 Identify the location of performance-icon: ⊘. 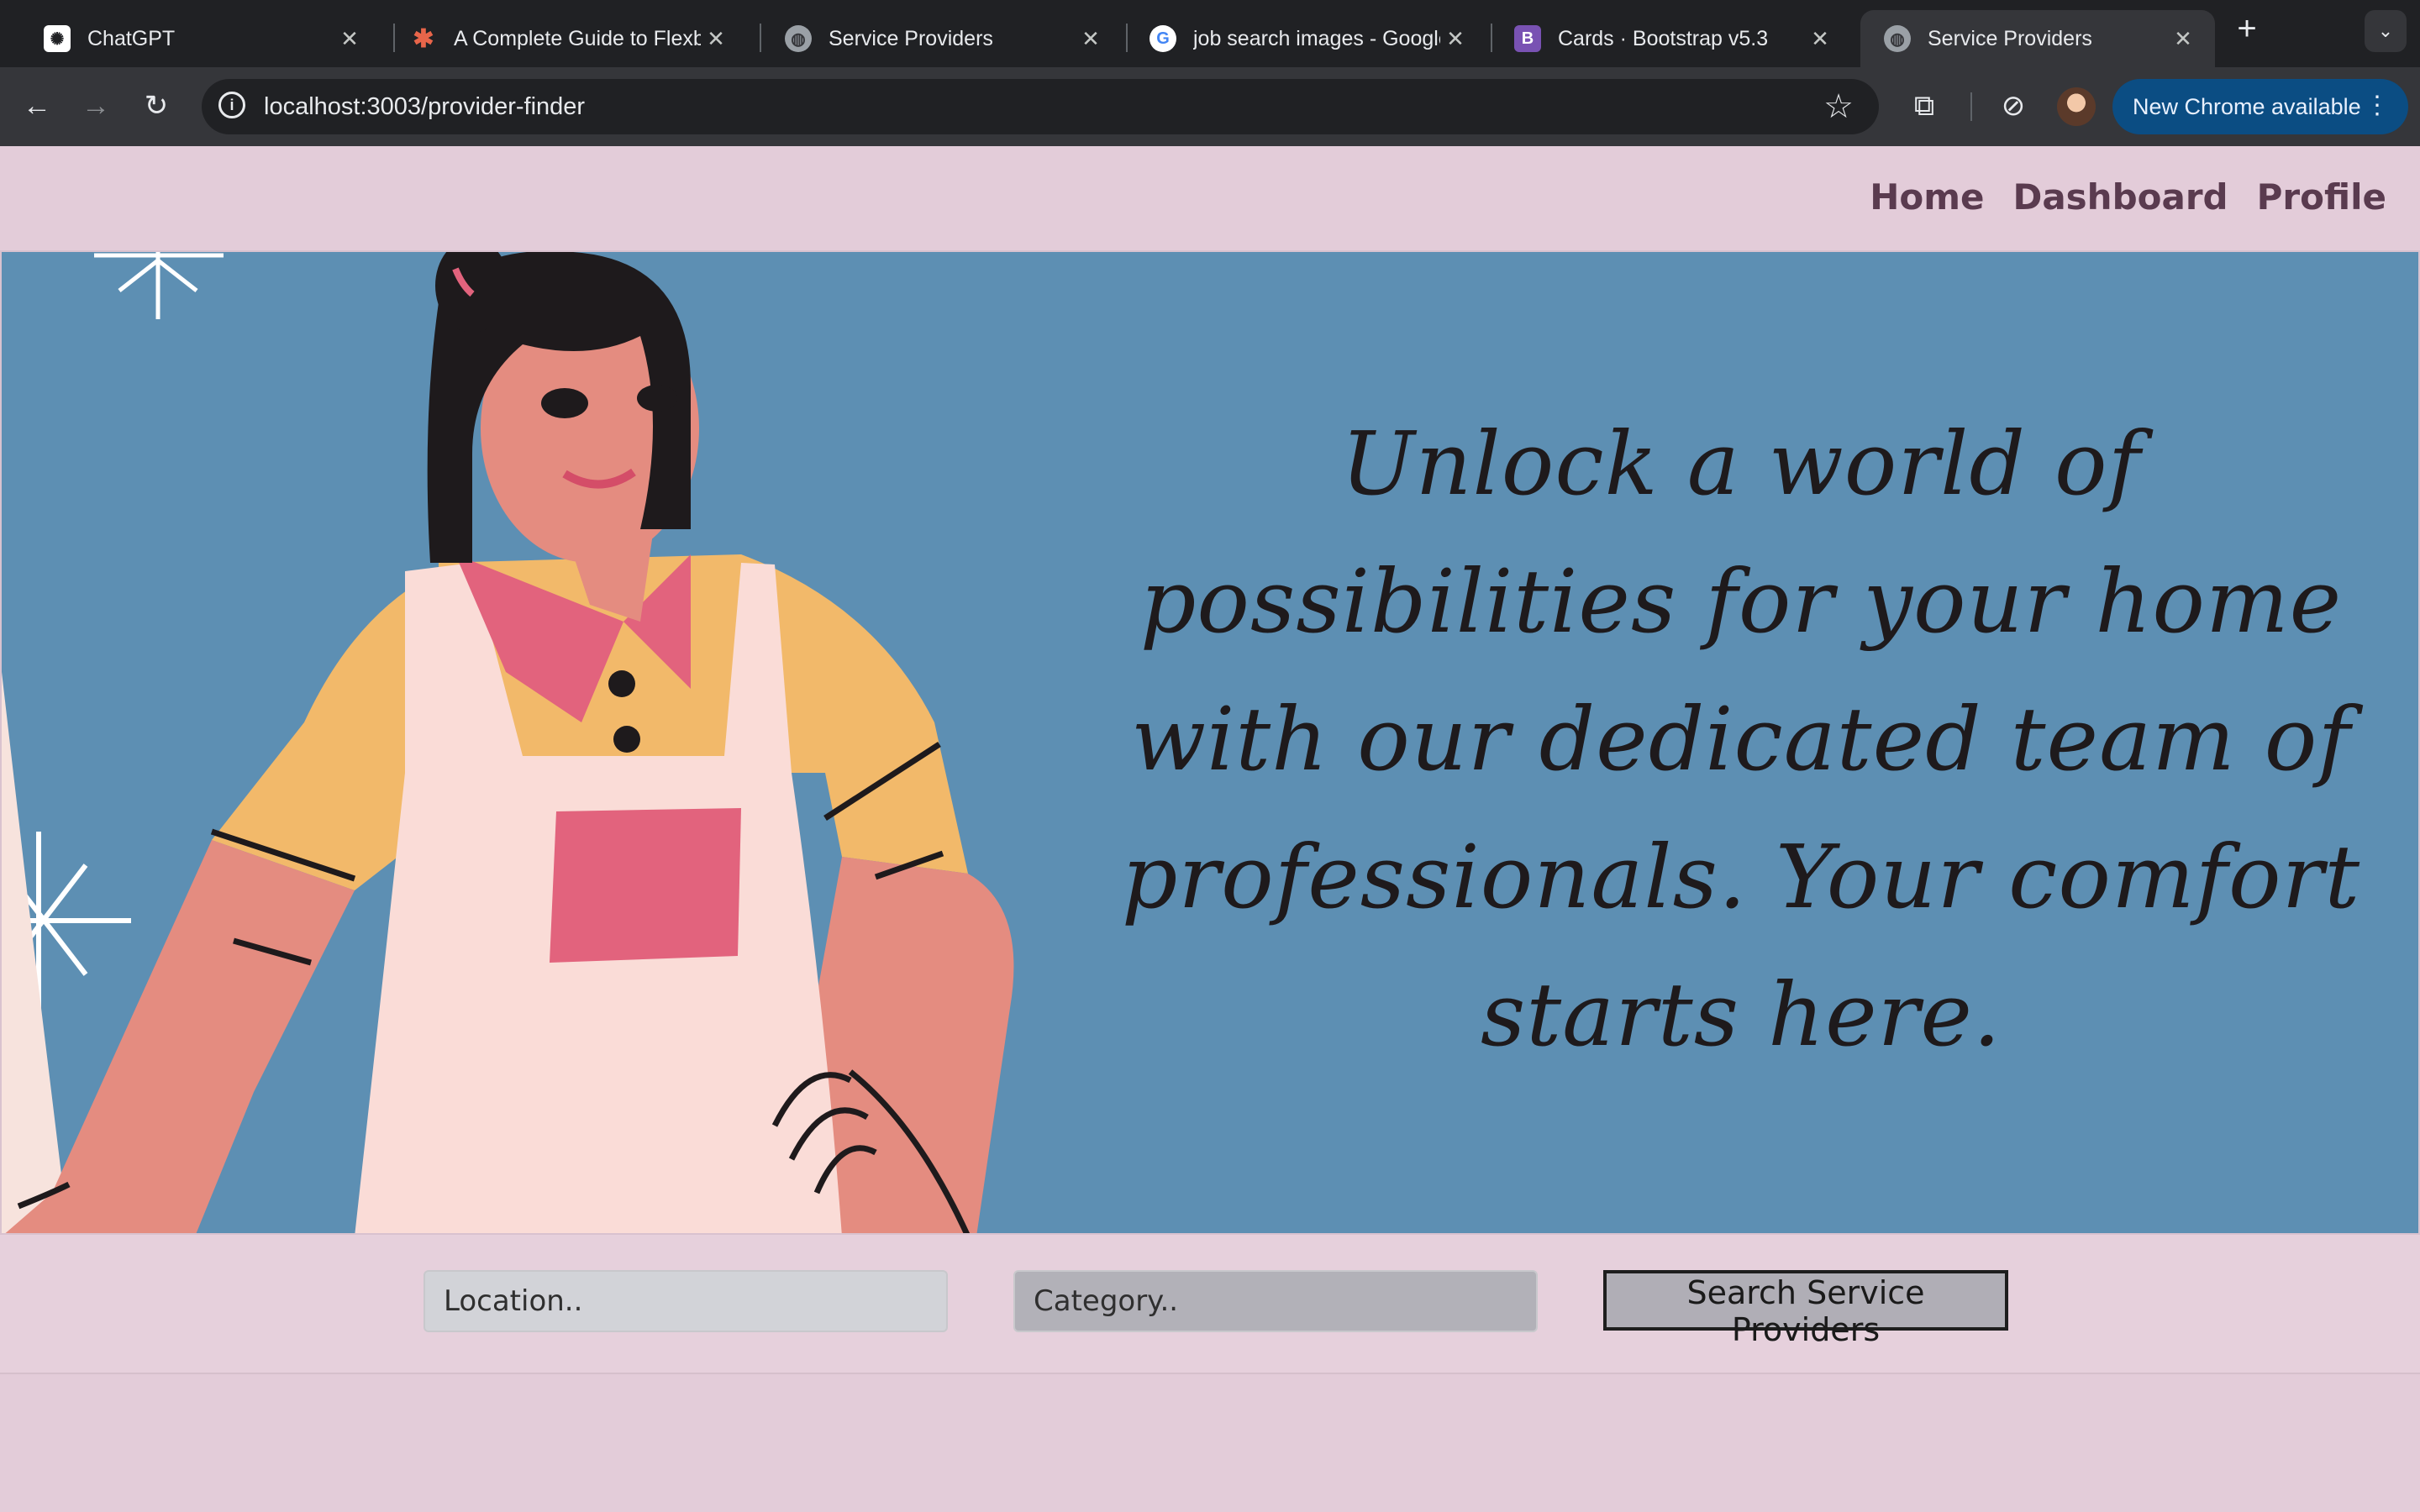
(2013, 105).